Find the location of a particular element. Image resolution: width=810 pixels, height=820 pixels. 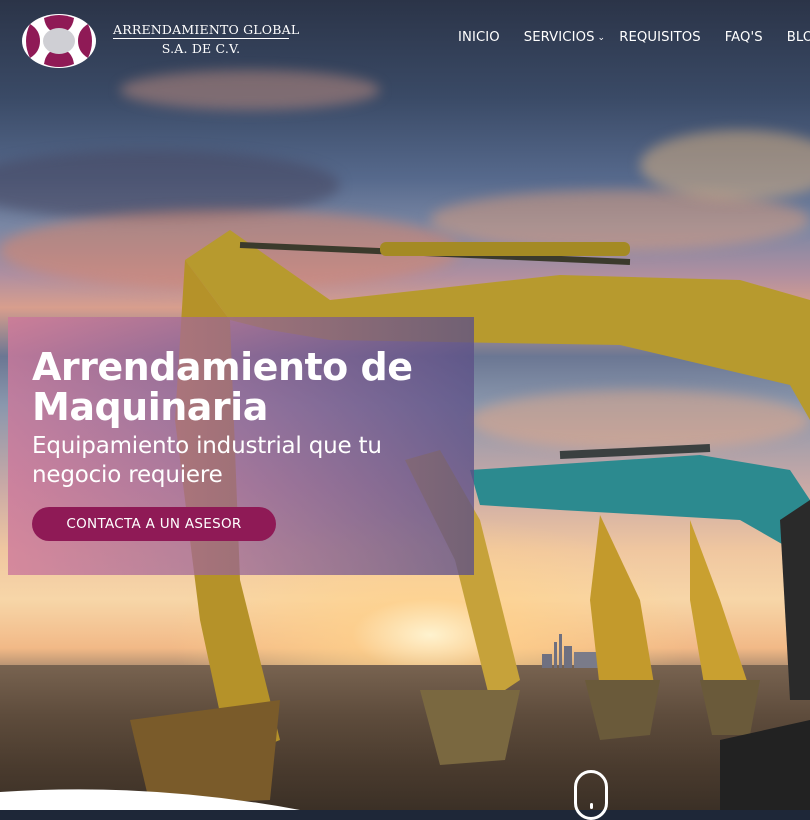

nav-item-label: SERVICIOS is located at coordinates (559, 37).